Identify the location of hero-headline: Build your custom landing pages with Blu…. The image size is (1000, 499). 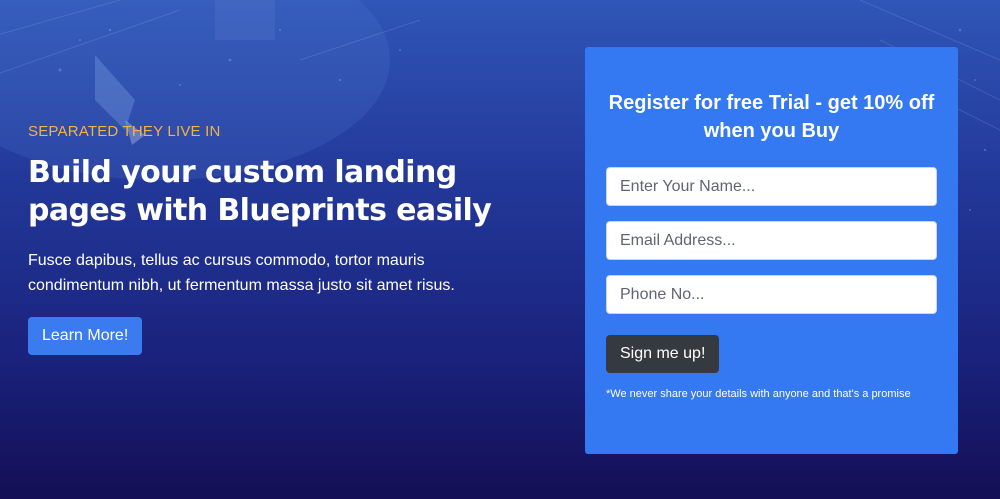
(260, 191).